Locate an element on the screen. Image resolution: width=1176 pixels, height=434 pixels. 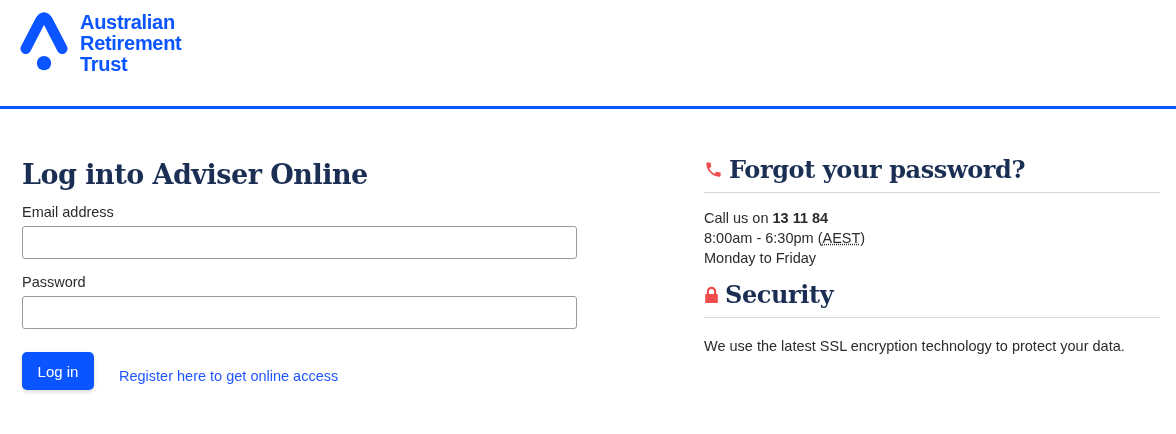
field-label: Email address is located at coordinates (68, 212).